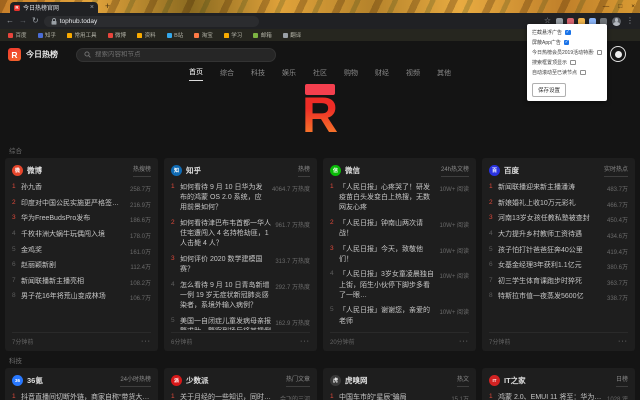 The height and width of the screenshot is (400, 640). Describe the element at coordinates (399, 198) in the screenshot. I see `list-item: 1 「人民日报」心疼哭了！研发疫苗白头发变白上热搜，无数网友心疼 10W+ 阅读` at that location.